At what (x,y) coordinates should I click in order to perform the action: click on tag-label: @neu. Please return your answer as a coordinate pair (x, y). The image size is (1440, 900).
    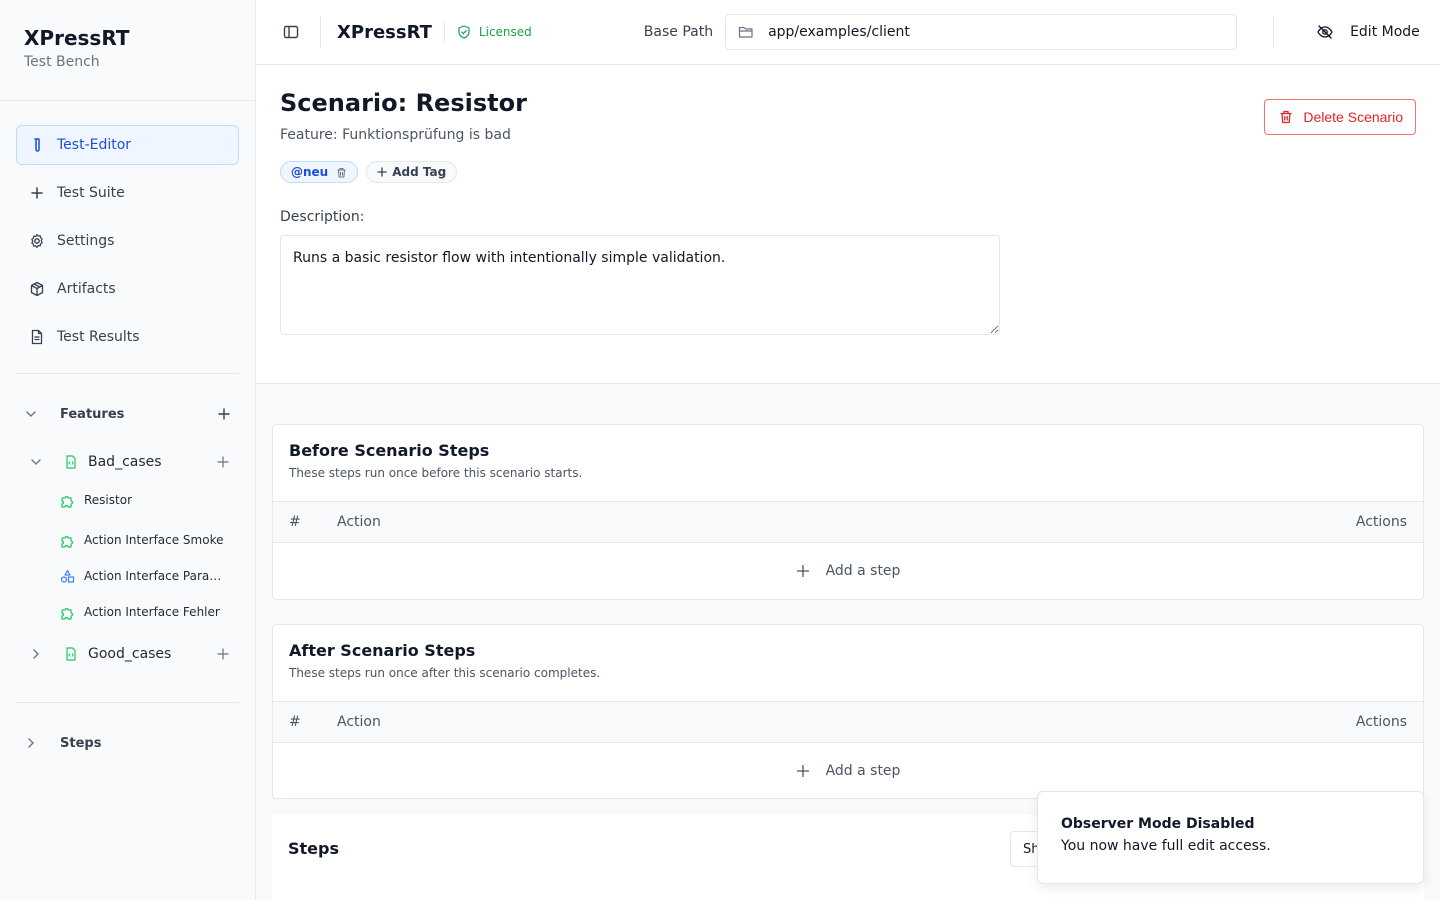
    Looking at the image, I should click on (310, 172).